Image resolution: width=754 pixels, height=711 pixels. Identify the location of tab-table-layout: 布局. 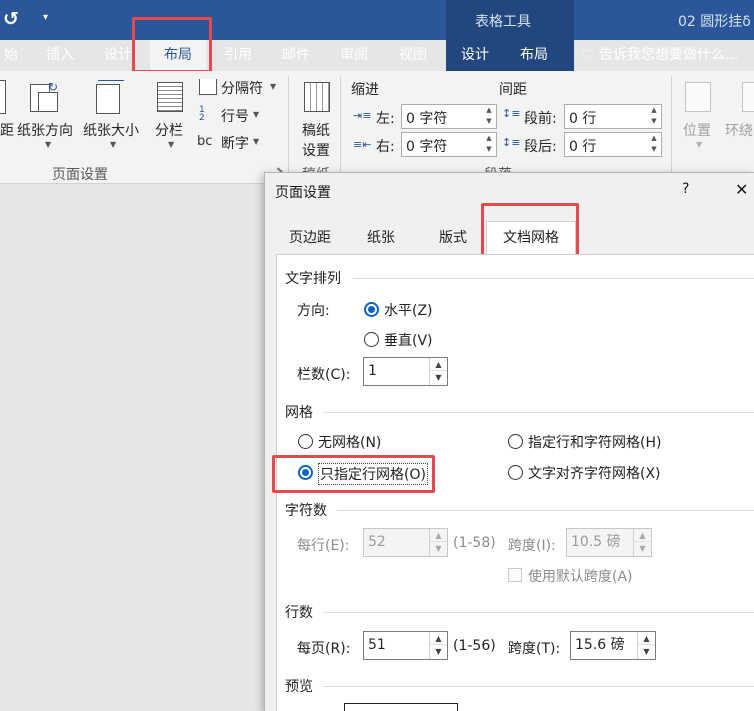
(534, 55).